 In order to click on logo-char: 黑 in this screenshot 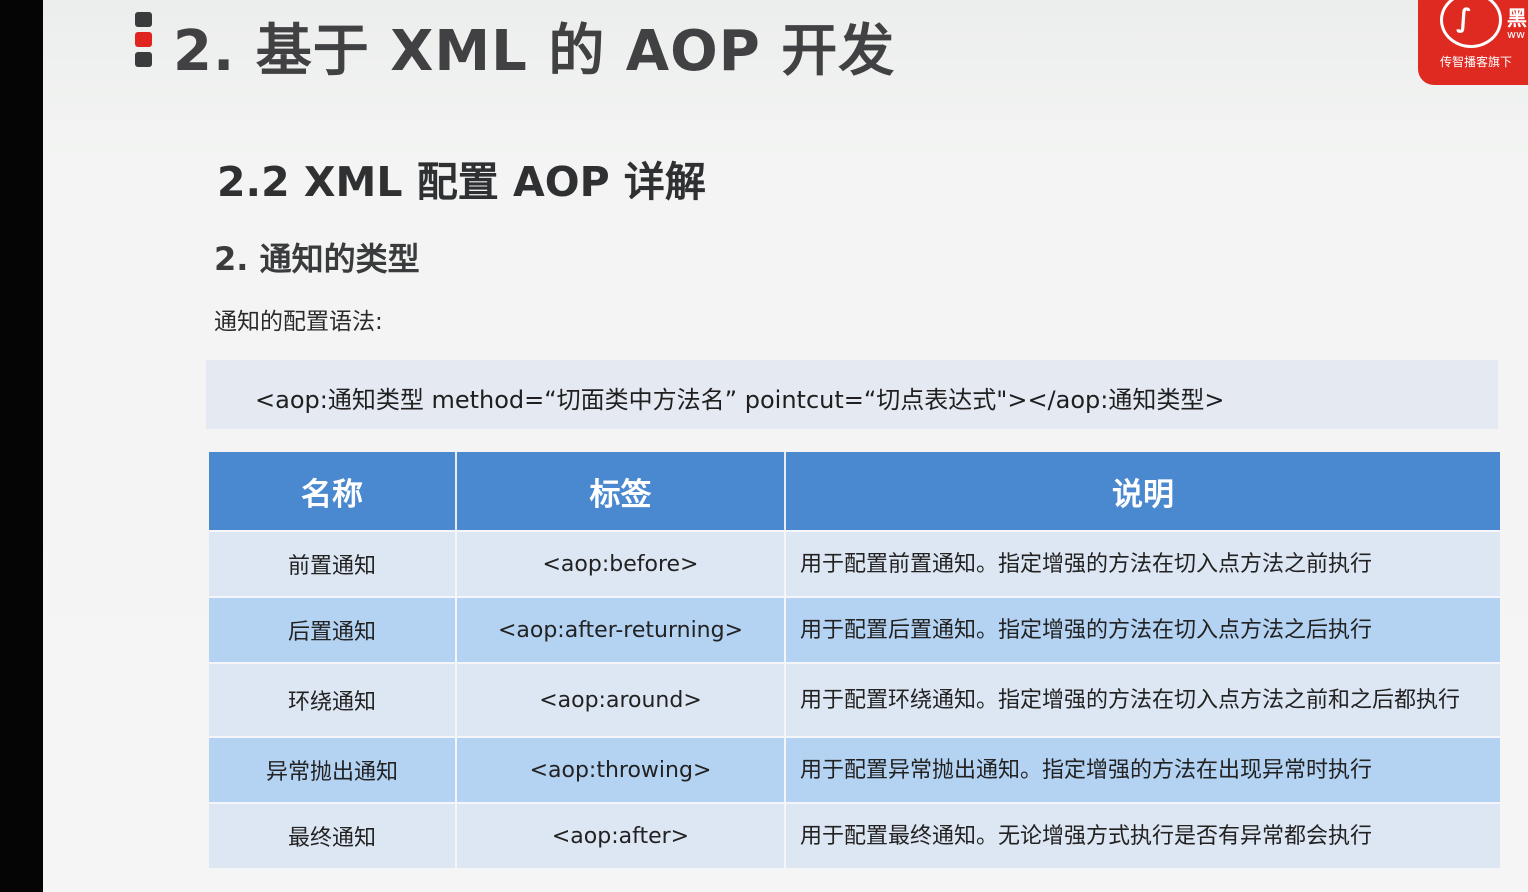, I will do `click(1517, 18)`.